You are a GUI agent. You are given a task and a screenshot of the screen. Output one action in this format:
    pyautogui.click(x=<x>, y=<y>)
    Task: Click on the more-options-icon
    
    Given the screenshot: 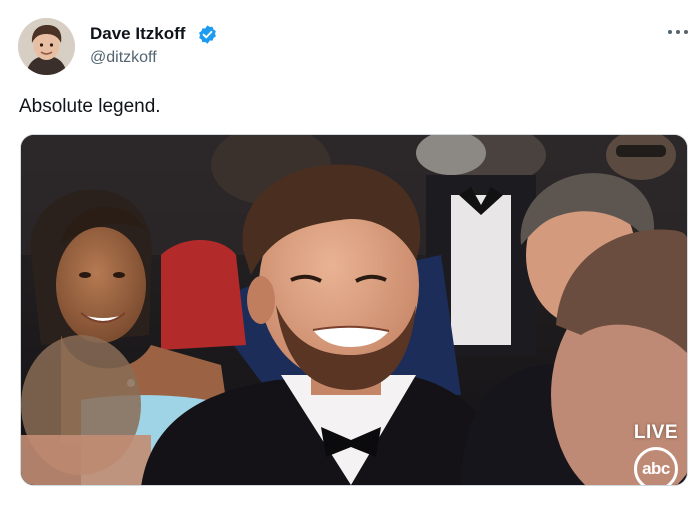 What is the action you would take?
    pyautogui.click(x=678, y=32)
    